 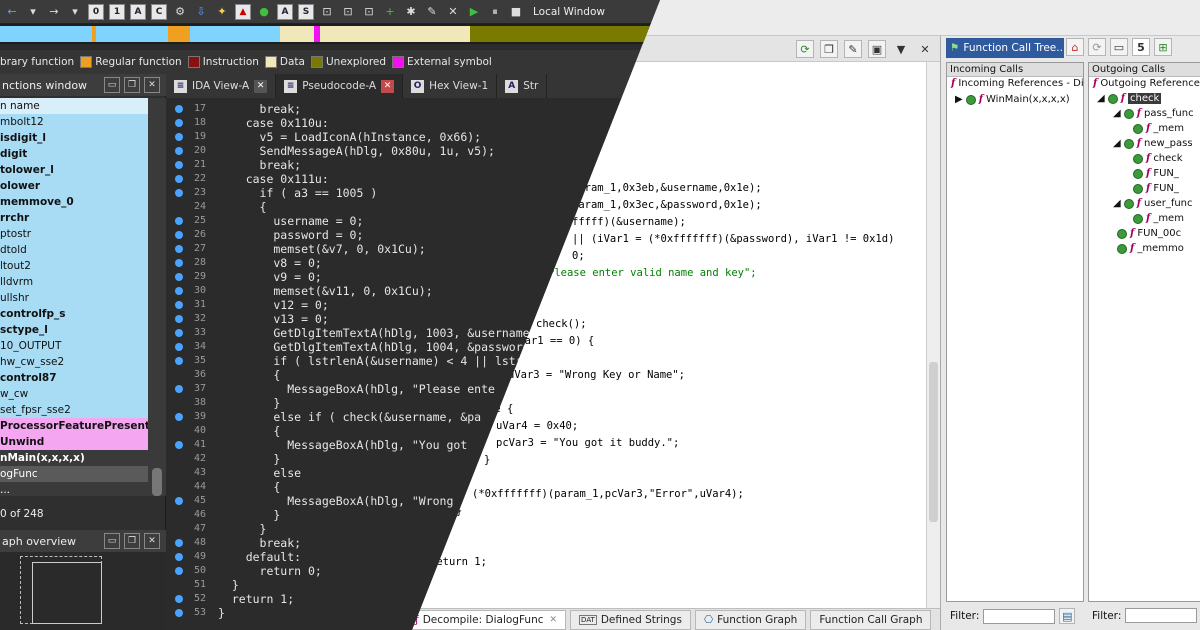 I want to click on list-item-selected: ogFunc, so click(x=74, y=474).